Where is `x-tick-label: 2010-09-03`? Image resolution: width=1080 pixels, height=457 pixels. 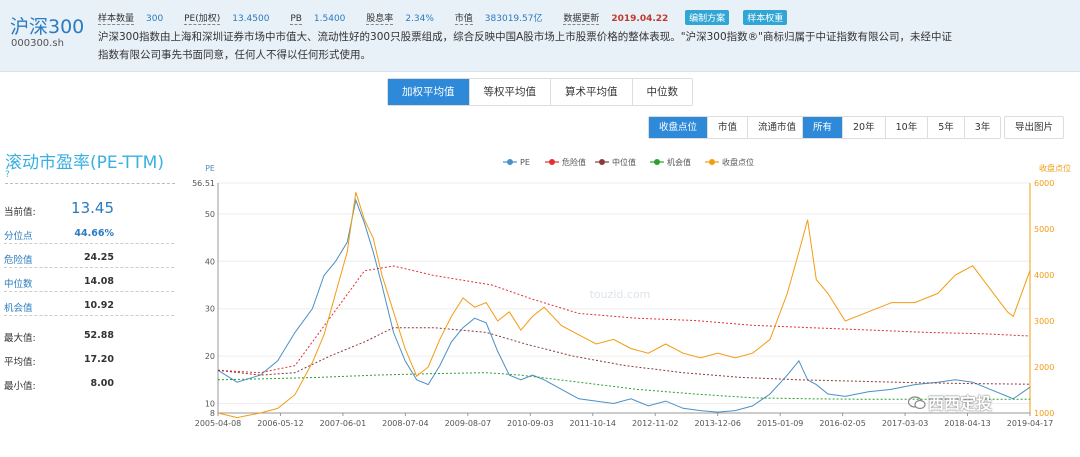 x-tick-label: 2010-09-03 is located at coordinates (530, 423).